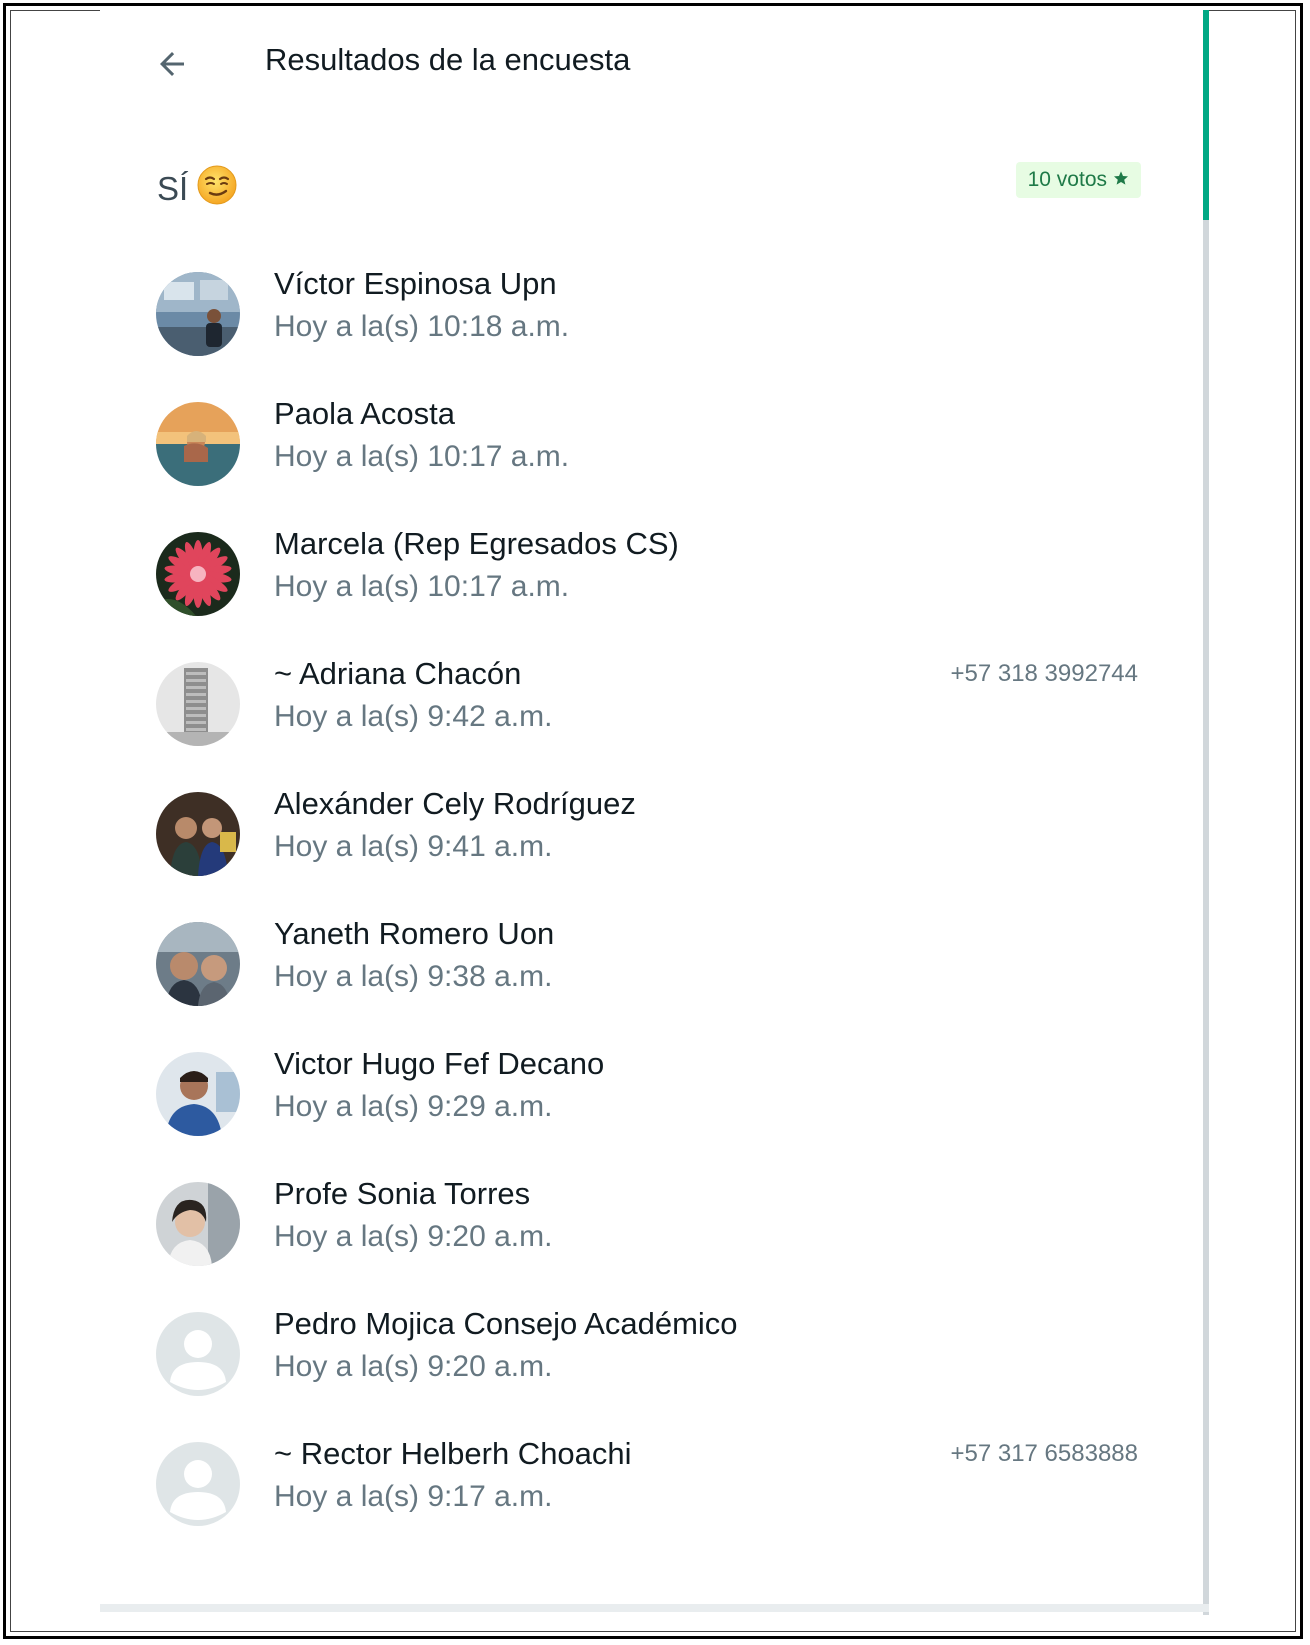  What do you see at coordinates (415, 283) in the screenshot?
I see `voter-name: Víctor Espinosa Upn` at bounding box center [415, 283].